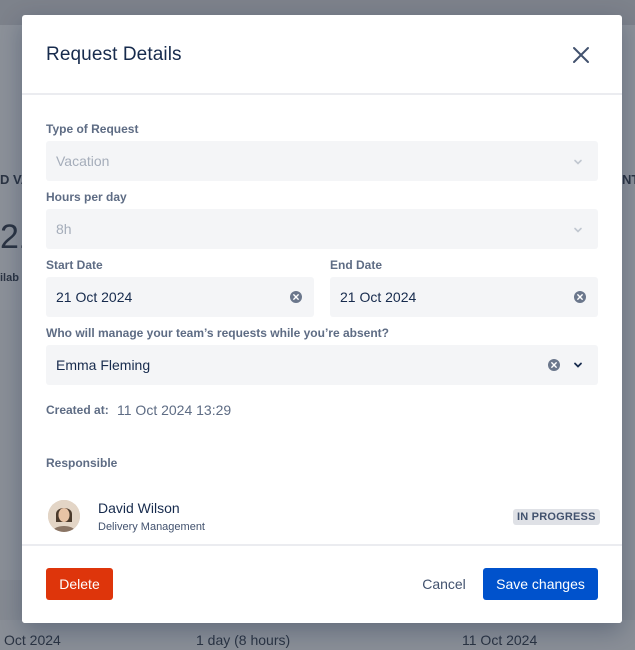 Image resolution: width=635 pixels, height=650 pixels. Describe the element at coordinates (444, 584) in the screenshot. I see `cancel-button: Cancel` at that location.